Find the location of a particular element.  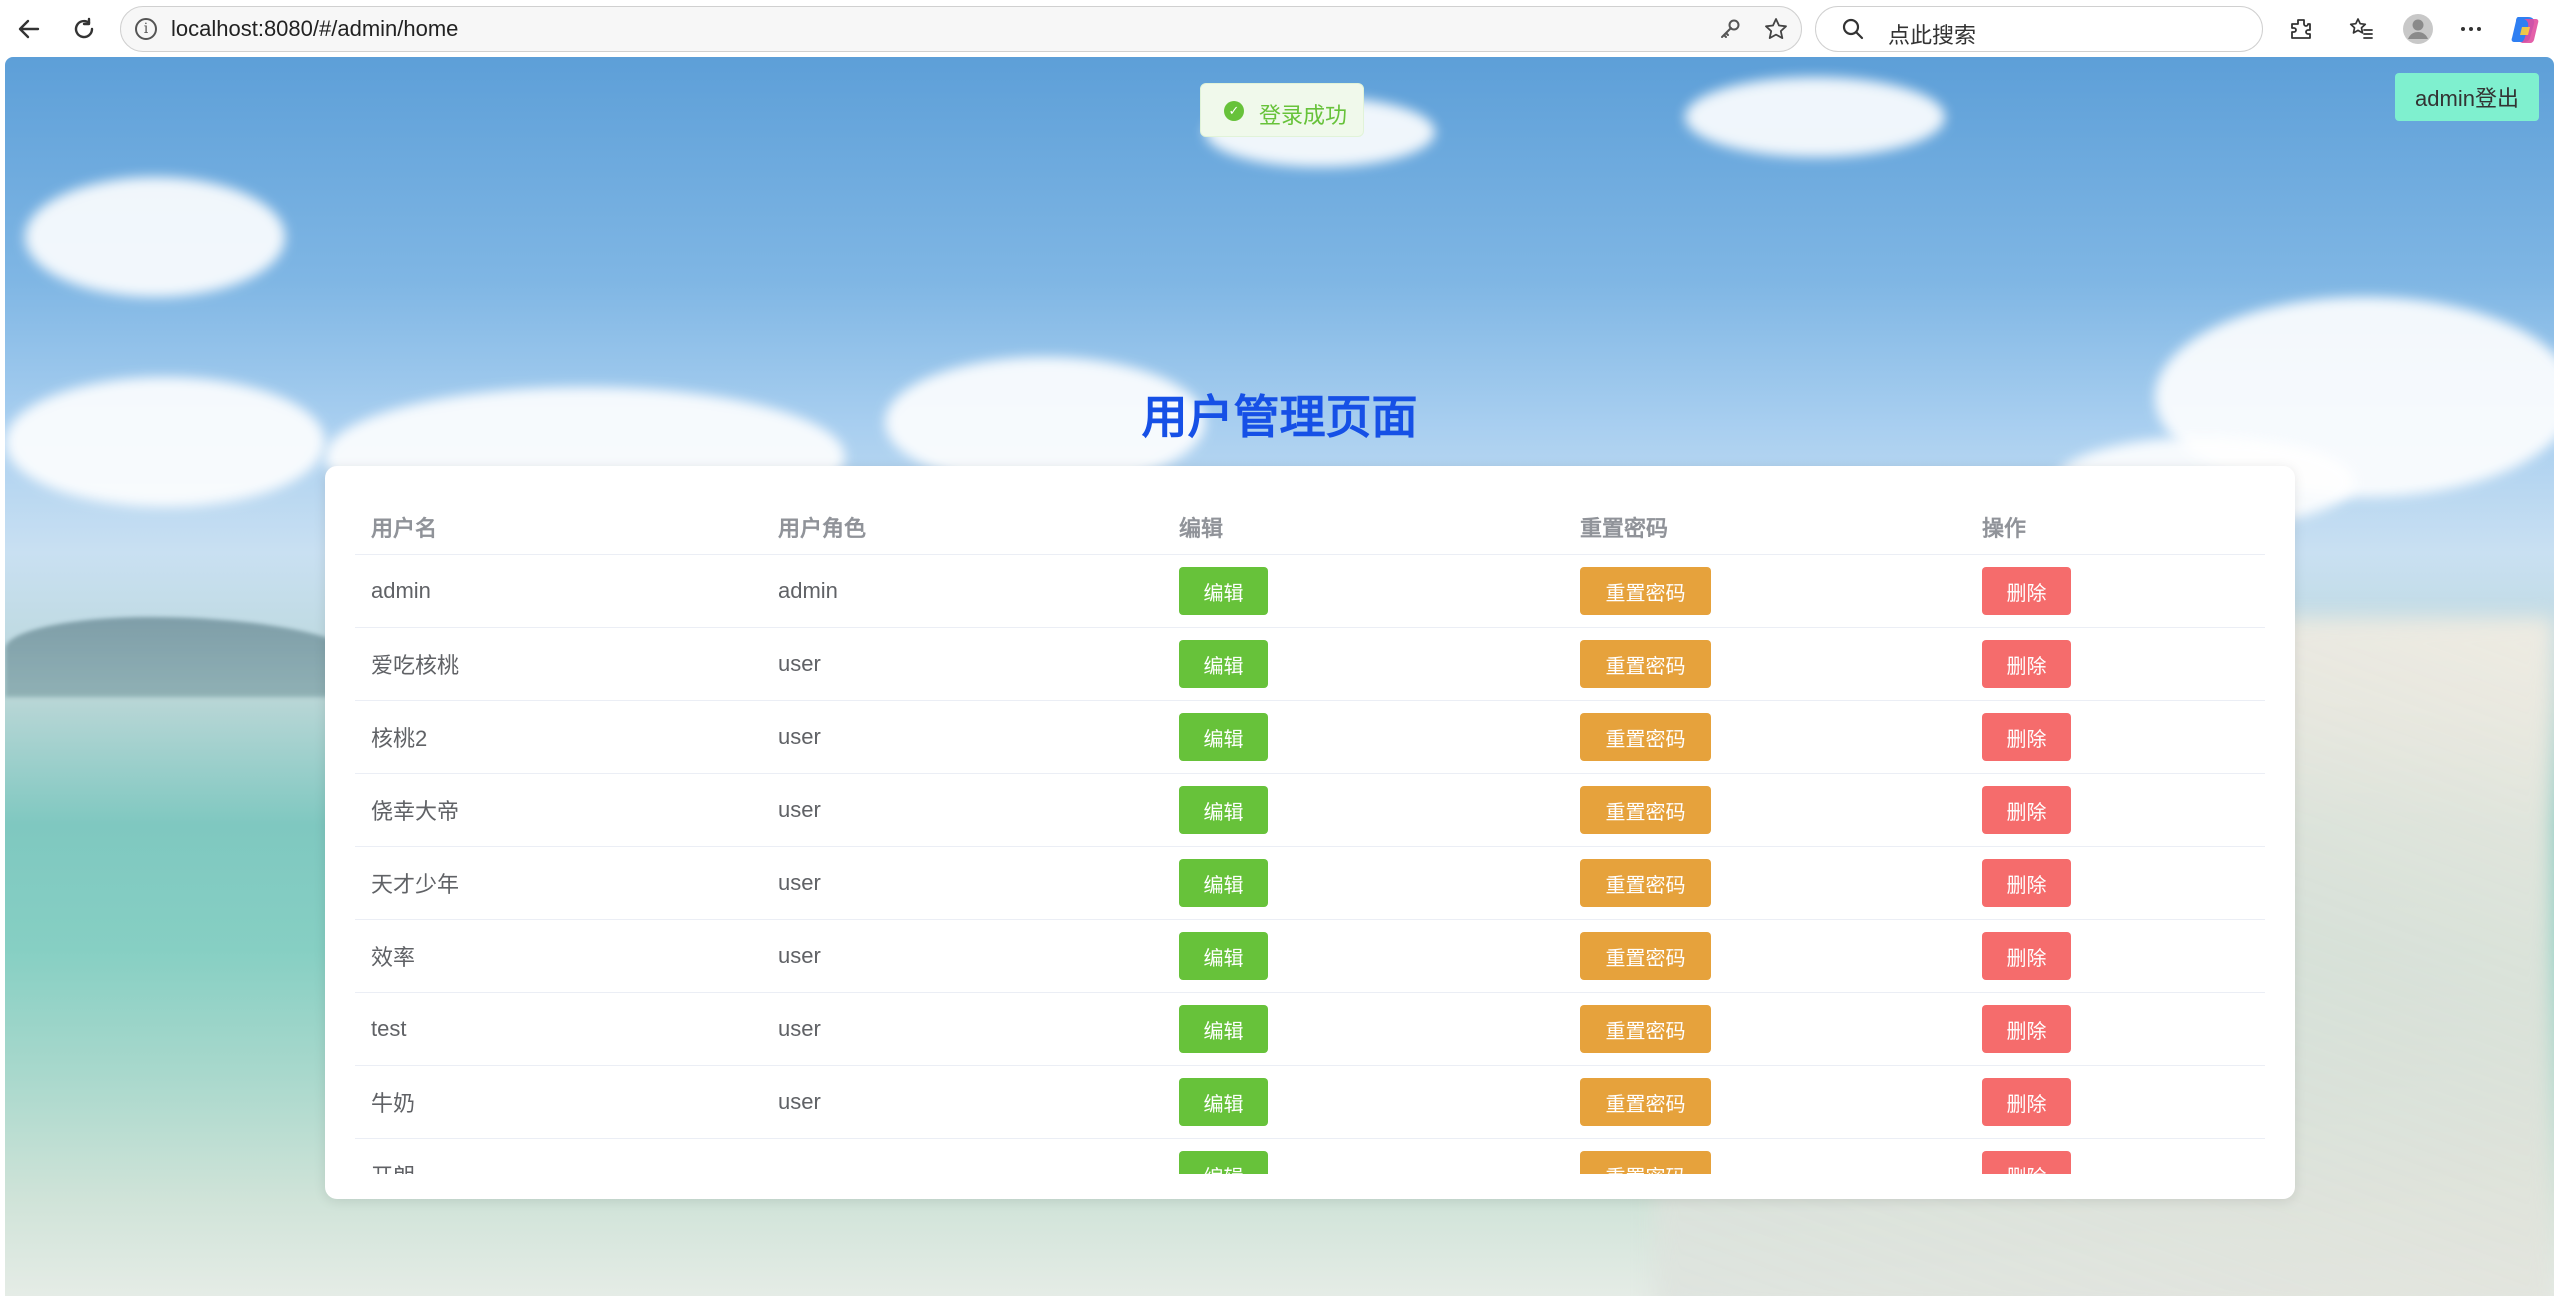

copilot-icon is located at coordinates (2526, 29).